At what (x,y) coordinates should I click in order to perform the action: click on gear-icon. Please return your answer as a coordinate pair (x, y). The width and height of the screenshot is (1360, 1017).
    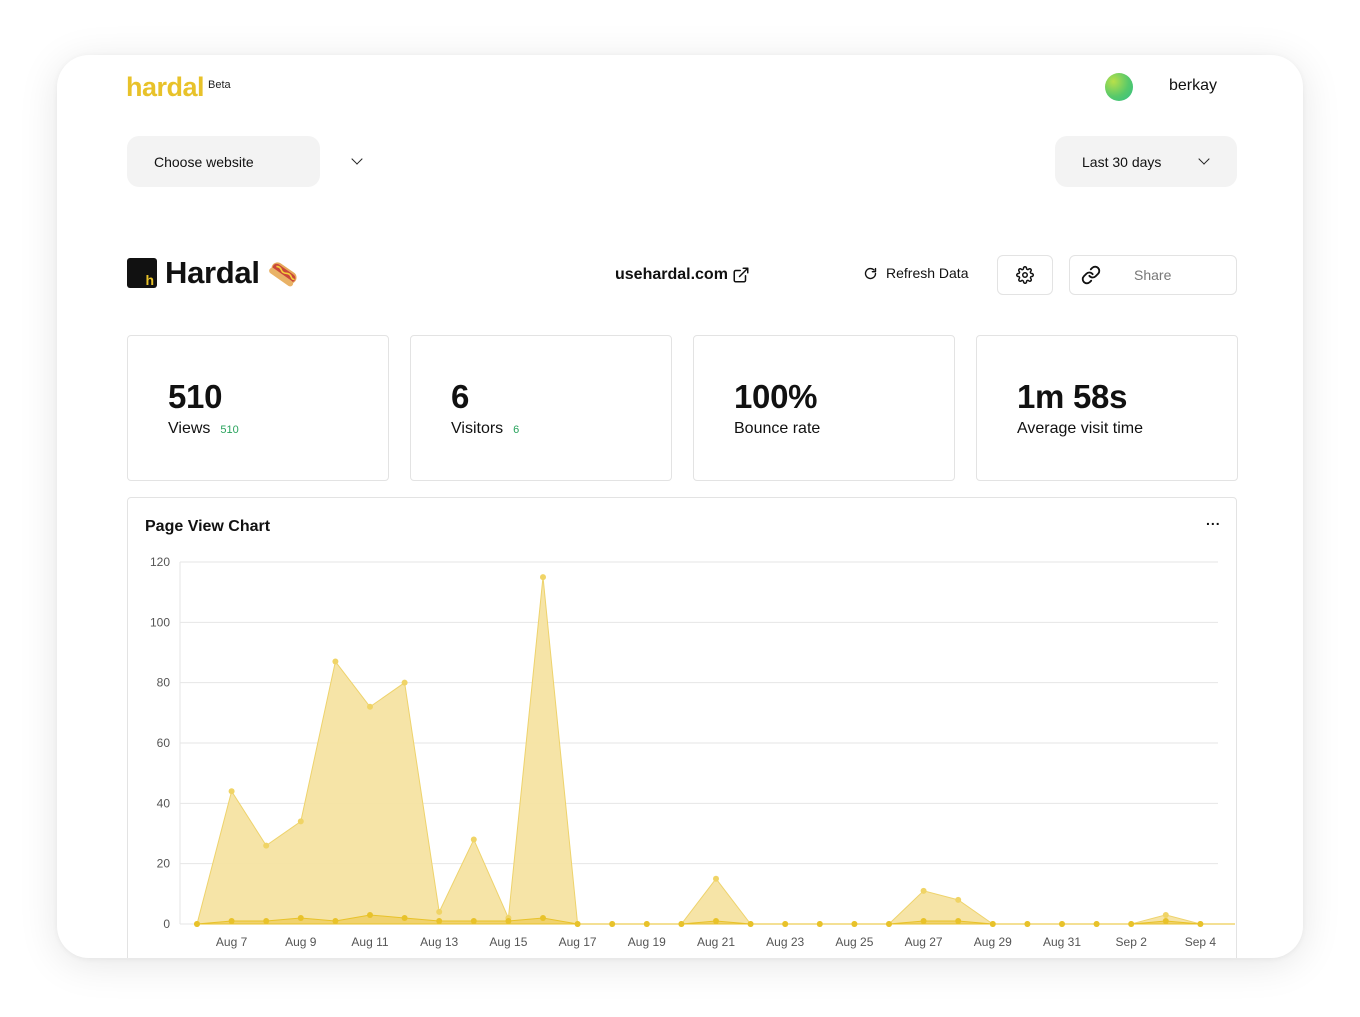
    Looking at the image, I should click on (1025, 275).